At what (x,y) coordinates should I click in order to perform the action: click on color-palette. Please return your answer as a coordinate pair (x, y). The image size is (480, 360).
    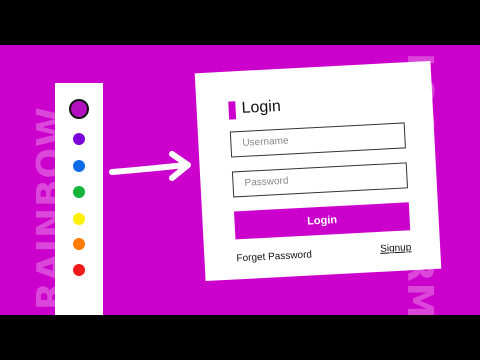
    Looking at the image, I should click on (79, 199).